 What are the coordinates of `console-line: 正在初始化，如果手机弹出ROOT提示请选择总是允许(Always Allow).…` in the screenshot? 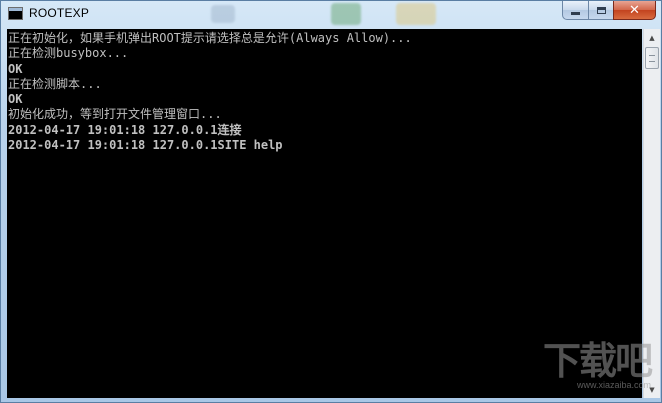 It's located at (210, 38).